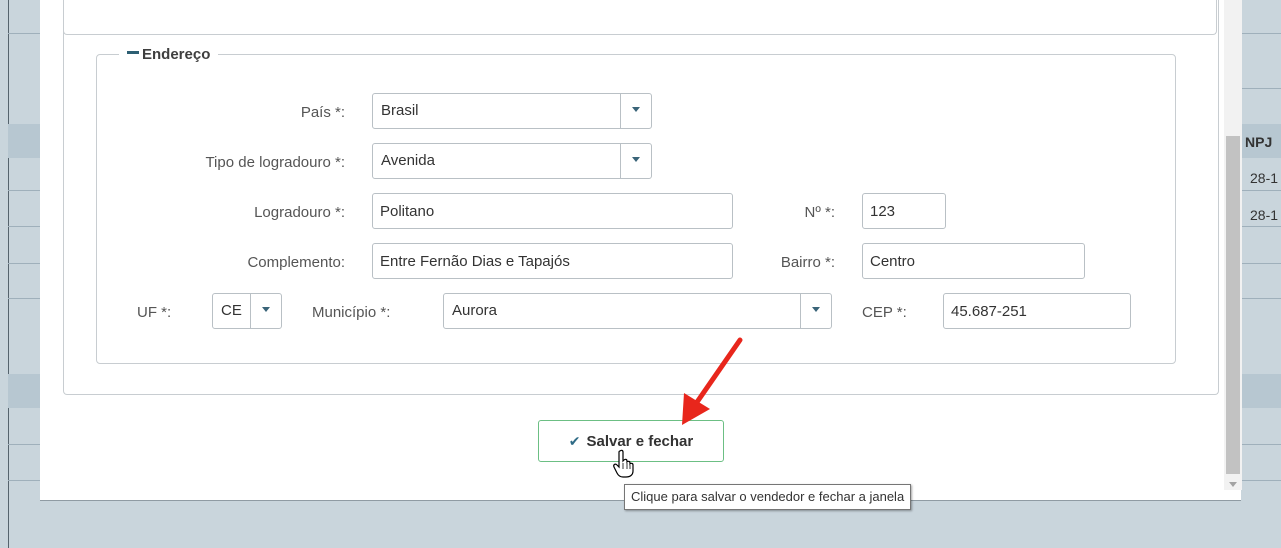 Image resolution: width=1281 pixels, height=548 pixels. What do you see at coordinates (904, 211) in the screenshot?
I see `numero-input` at bounding box center [904, 211].